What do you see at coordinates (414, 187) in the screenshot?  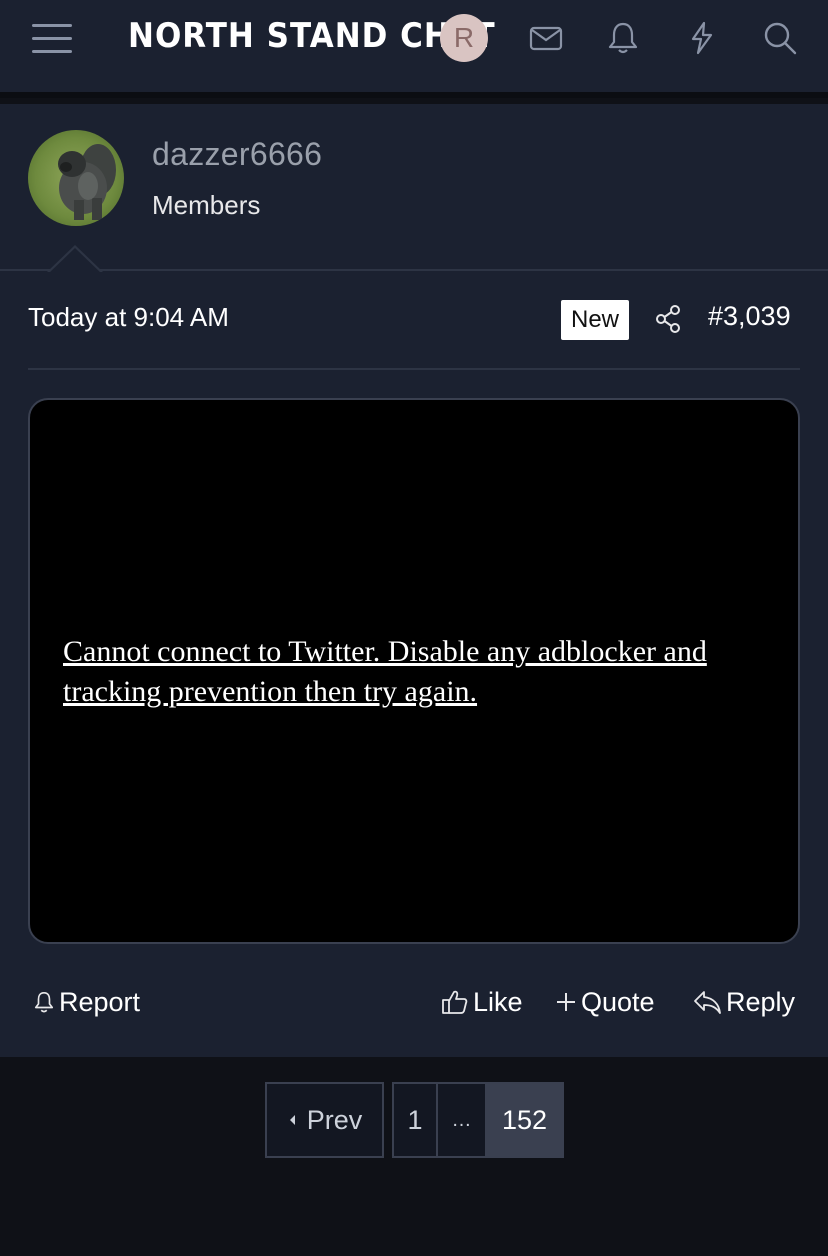 I see `post-user-block: dazzer6666 Members` at bounding box center [414, 187].